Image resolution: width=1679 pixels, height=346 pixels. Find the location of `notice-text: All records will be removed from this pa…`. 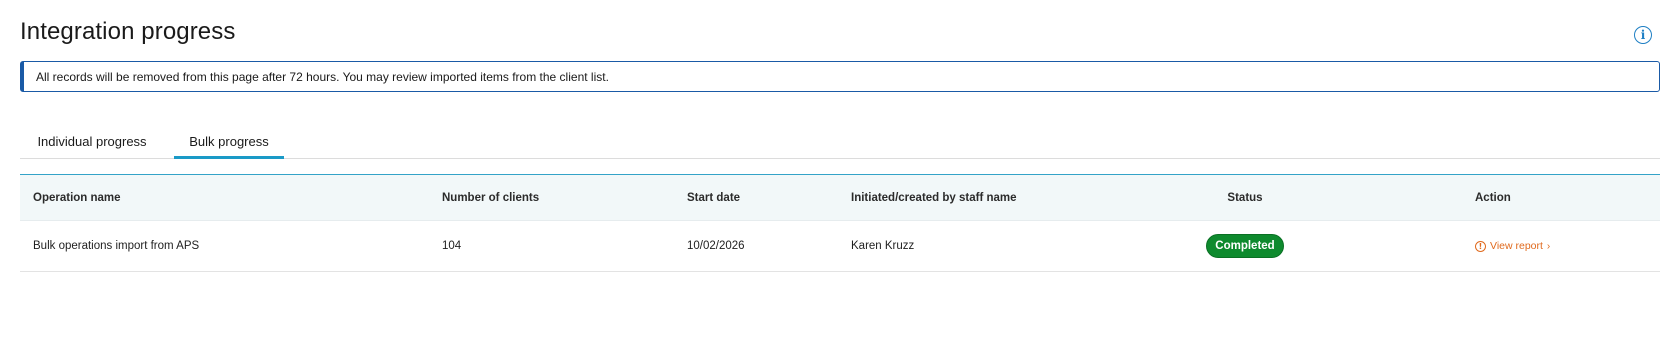

notice-text: All records will be removed from this pa… is located at coordinates (322, 76).